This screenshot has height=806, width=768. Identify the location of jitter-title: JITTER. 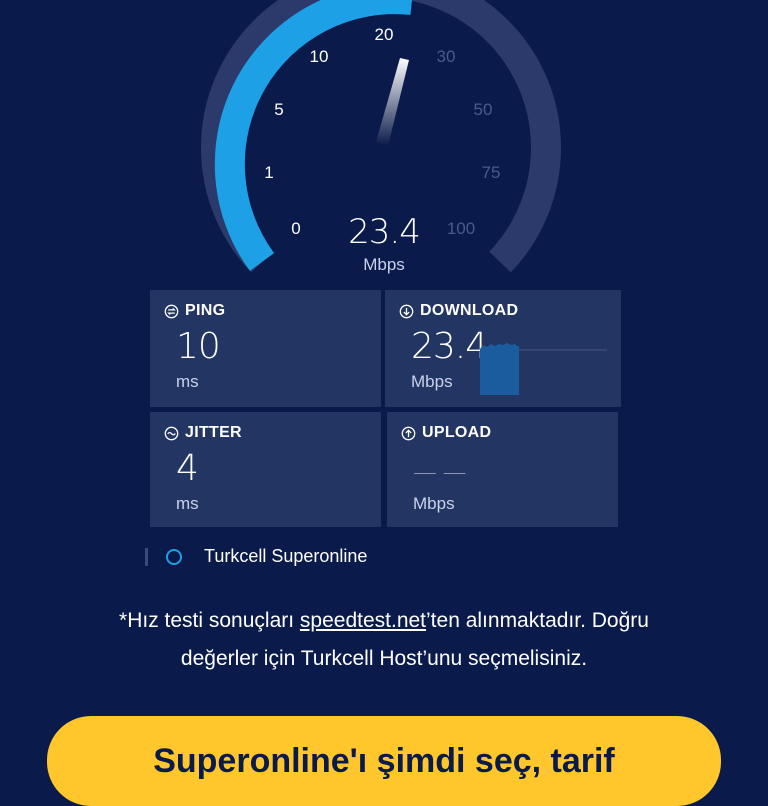
(203, 433).